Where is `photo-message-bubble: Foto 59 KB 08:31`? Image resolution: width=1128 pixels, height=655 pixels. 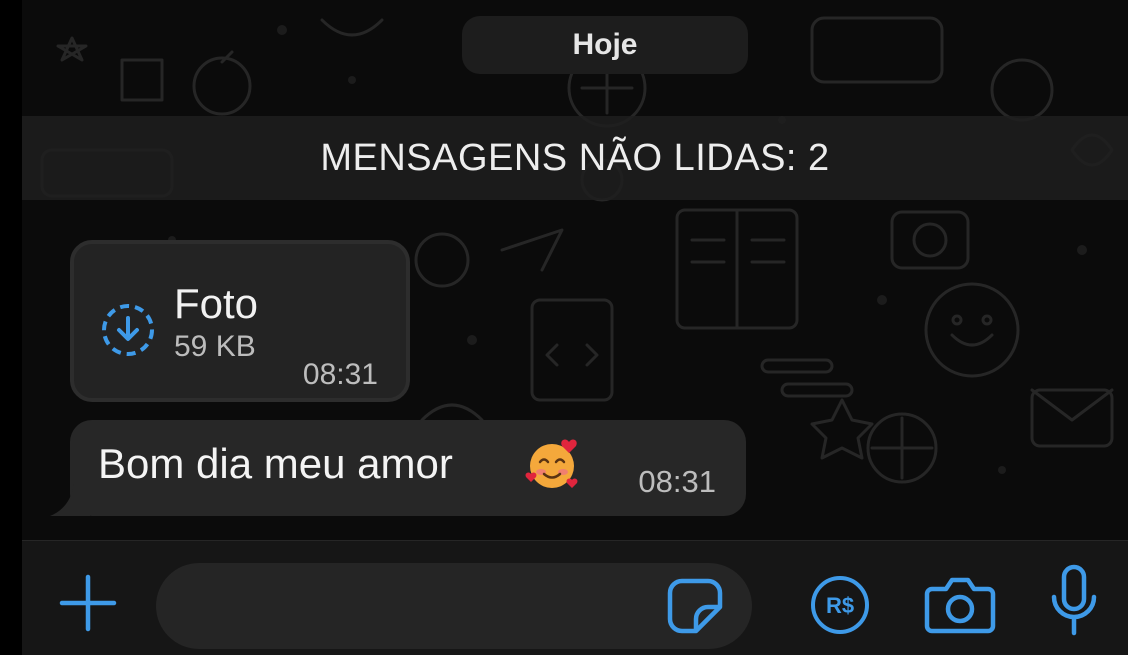 photo-message-bubble: Foto 59 KB 08:31 is located at coordinates (240, 321).